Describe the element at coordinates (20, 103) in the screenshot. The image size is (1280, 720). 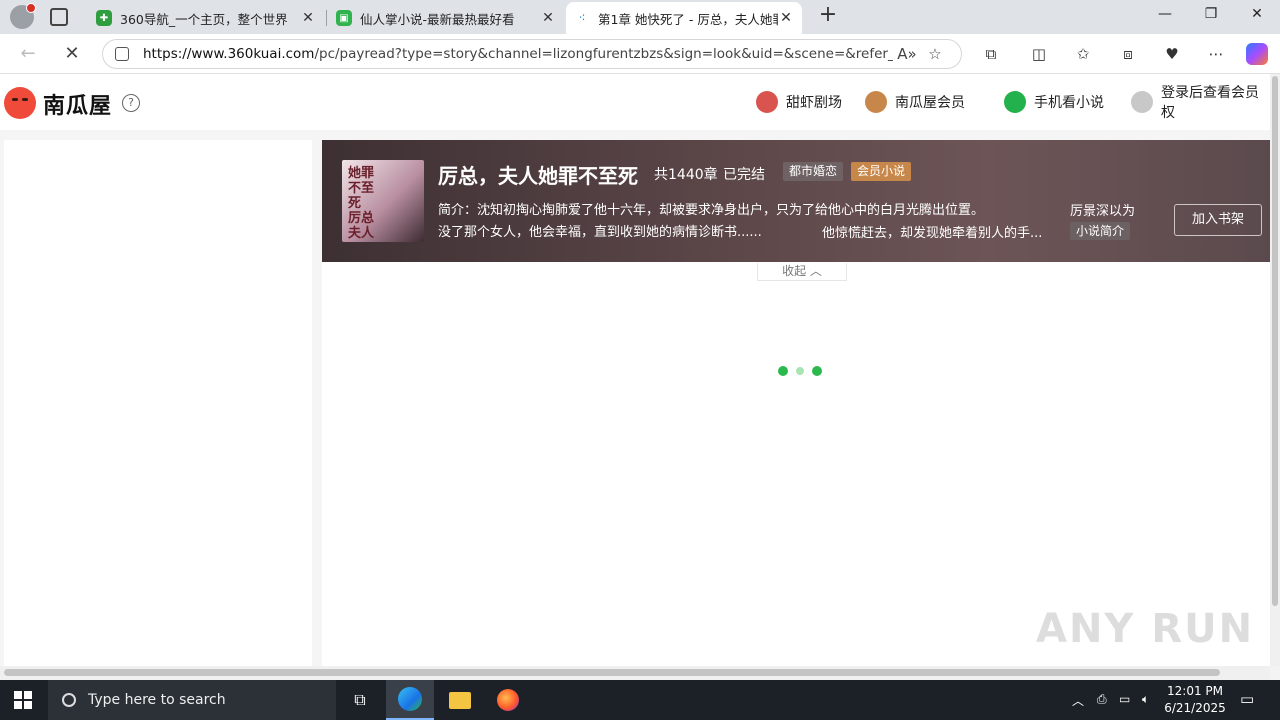
I see `pumpkin-logo-icon` at that location.